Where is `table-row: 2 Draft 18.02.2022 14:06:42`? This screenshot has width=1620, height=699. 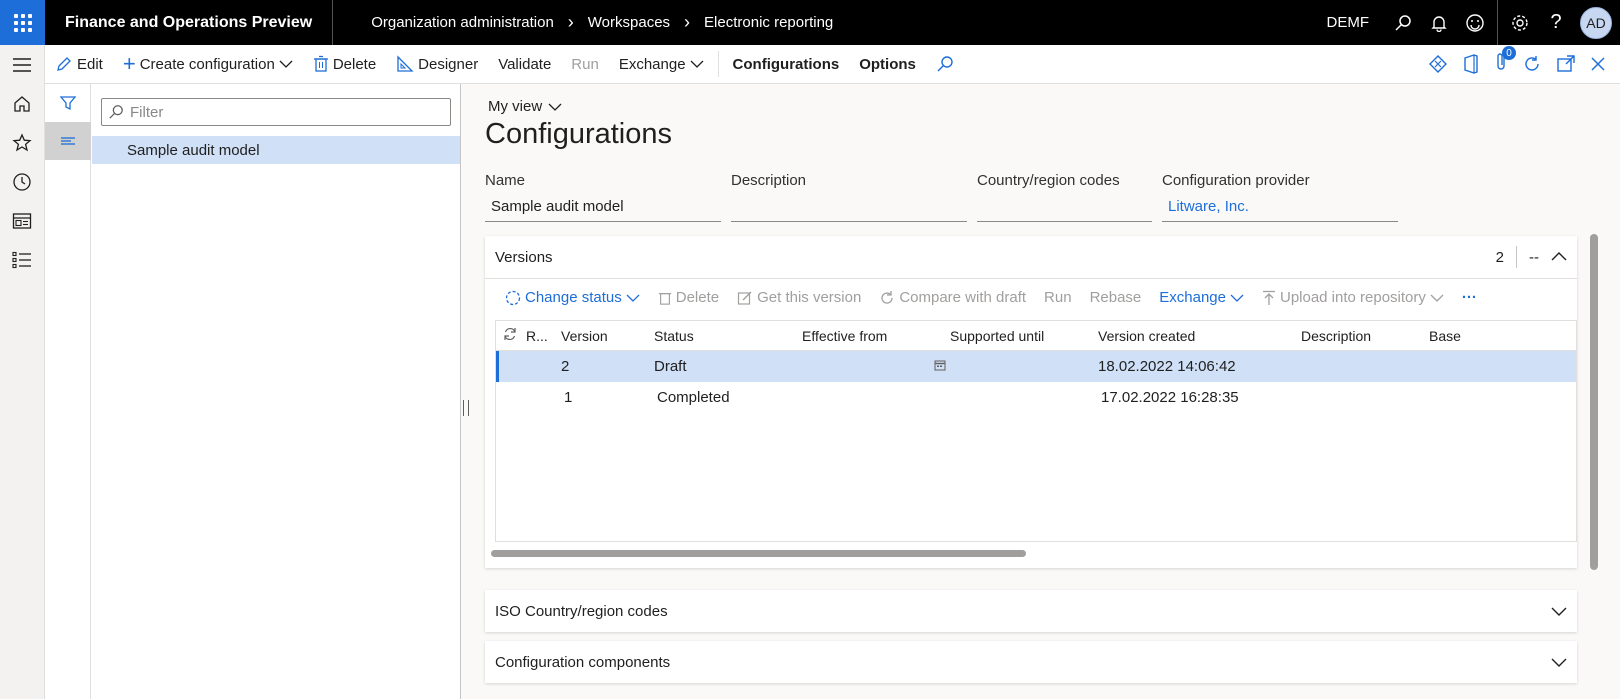
table-row: 2 Draft 18.02.2022 14:06:42 is located at coordinates (1036, 366).